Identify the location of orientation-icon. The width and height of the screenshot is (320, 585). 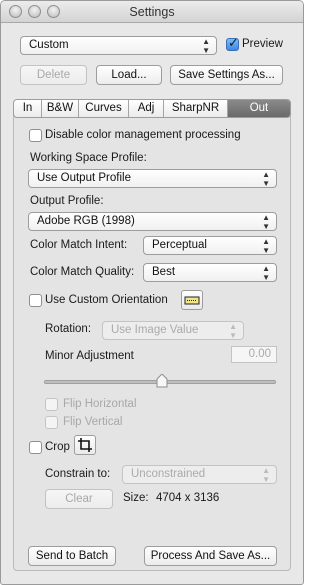
(192, 300).